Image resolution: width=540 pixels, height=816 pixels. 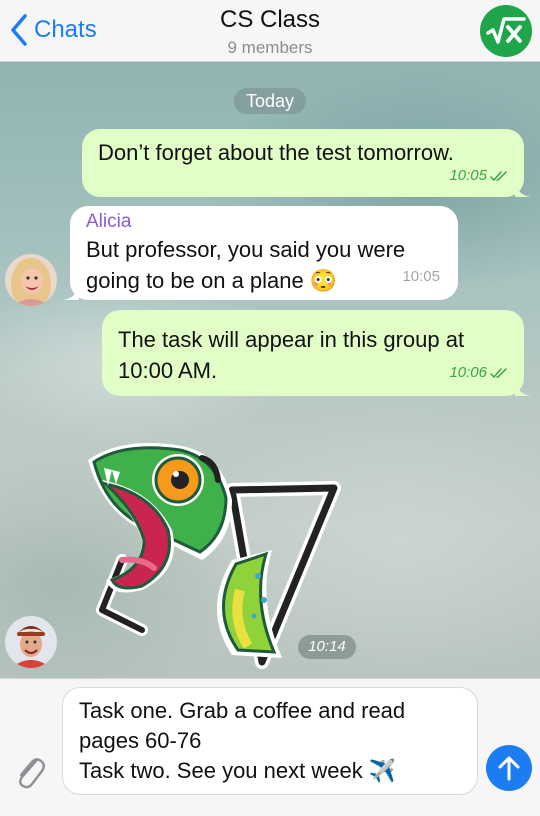 What do you see at coordinates (270, 19) in the screenshot?
I see `chat-title: CS Class` at bounding box center [270, 19].